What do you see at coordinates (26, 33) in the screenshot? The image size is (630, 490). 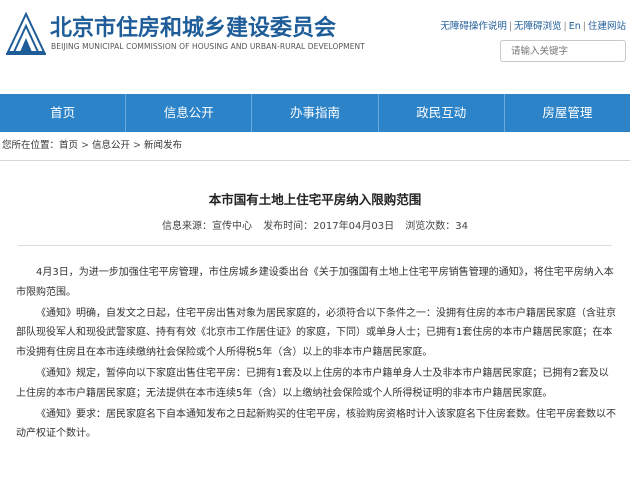 I see `emblem-icon` at bounding box center [26, 33].